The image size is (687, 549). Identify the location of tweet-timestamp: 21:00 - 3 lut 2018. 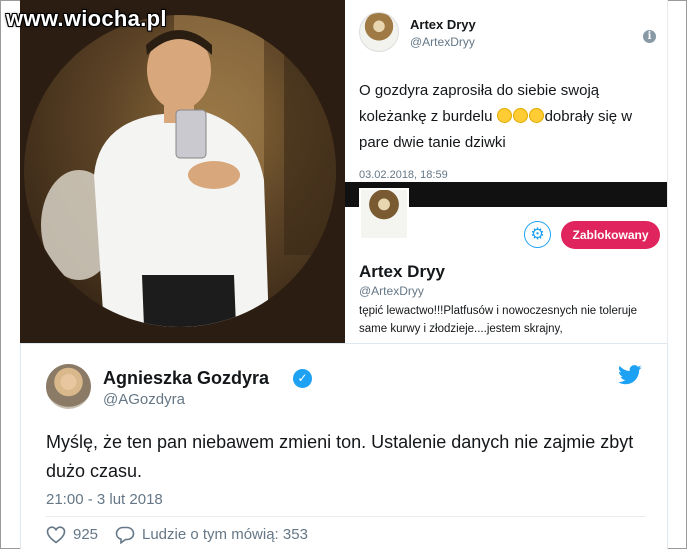
(104, 499).